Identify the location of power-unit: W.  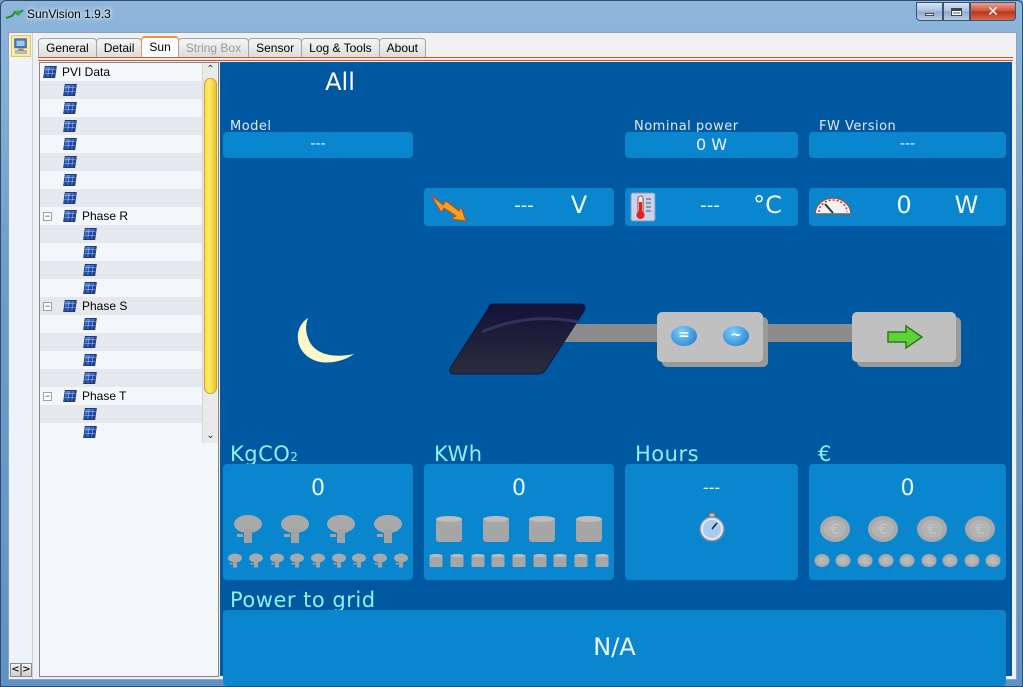
(966, 205).